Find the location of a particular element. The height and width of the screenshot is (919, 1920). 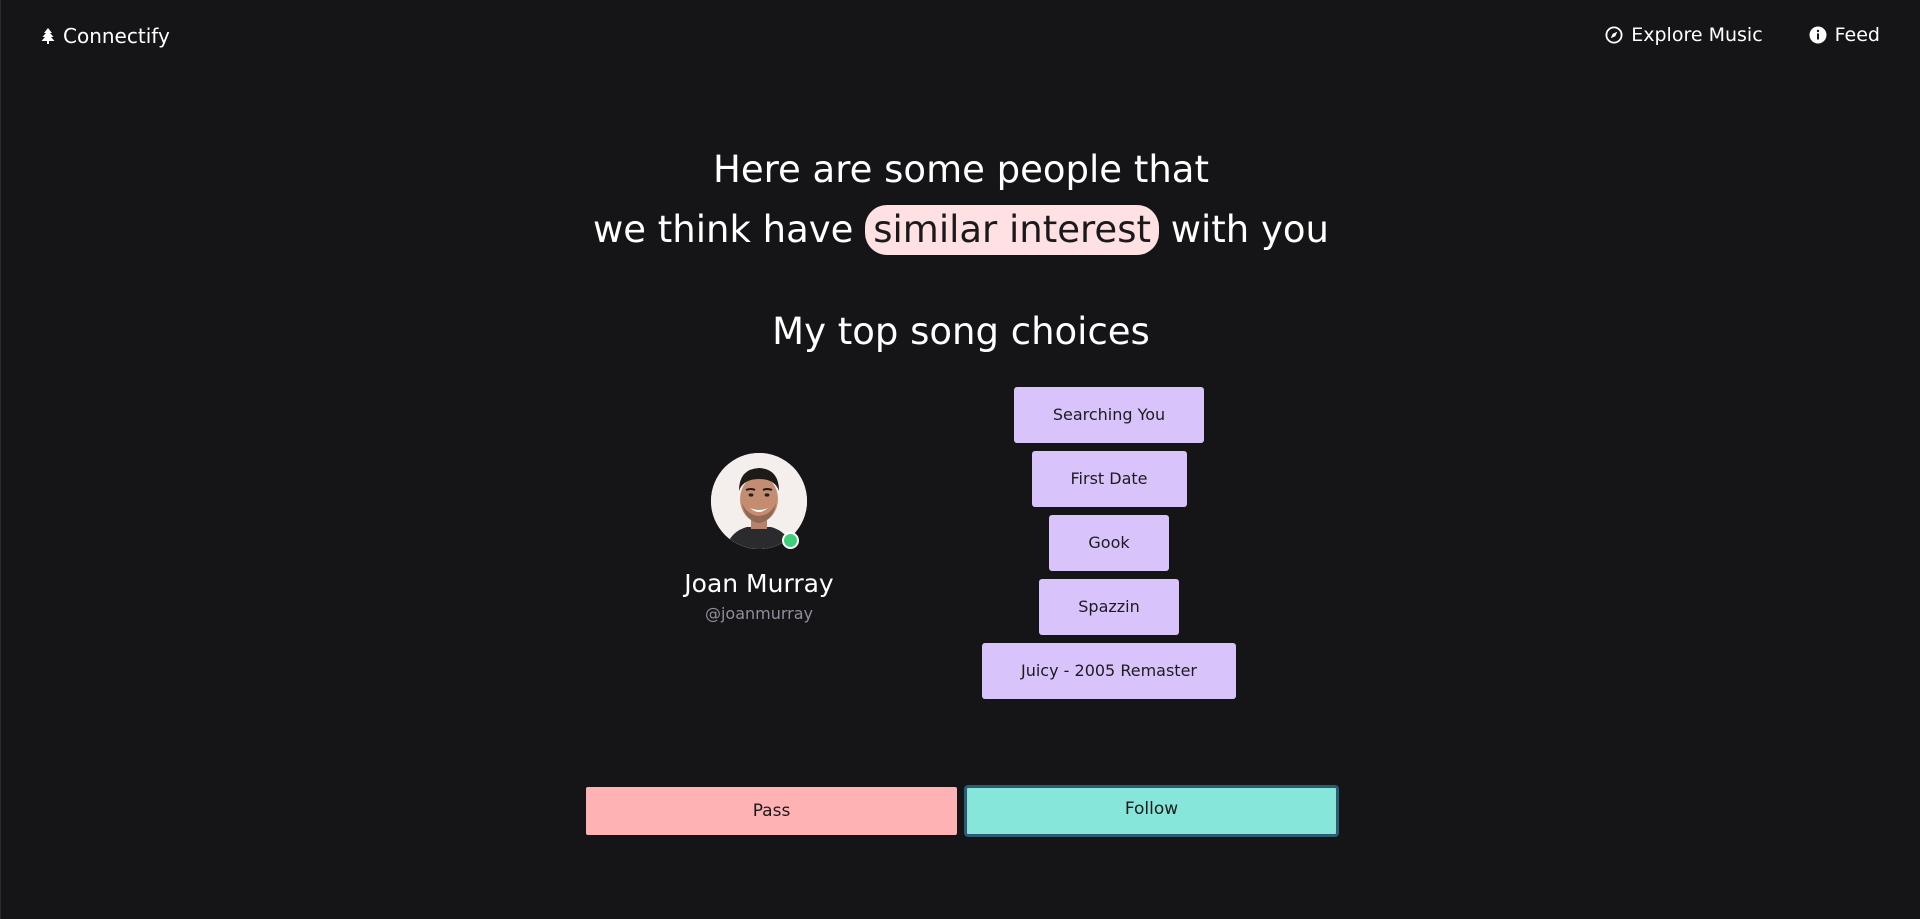

headline-line-1: Here are some people that is located at coordinates (961, 169).